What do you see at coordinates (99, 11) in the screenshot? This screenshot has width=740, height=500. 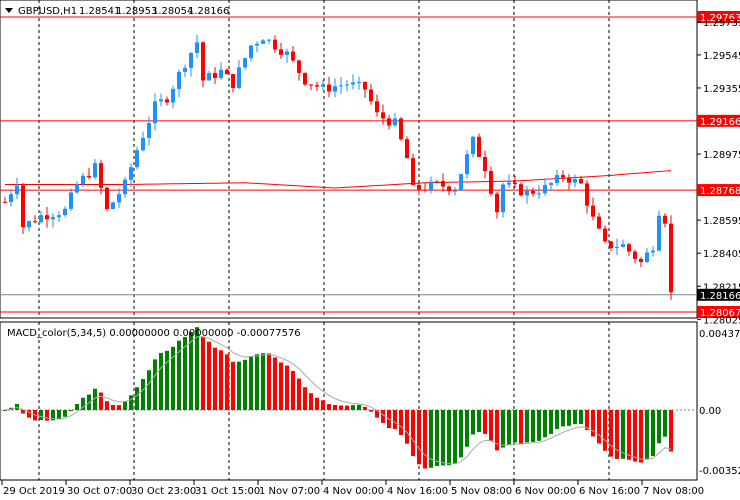 I see `open-value: 1.28541` at bounding box center [99, 11].